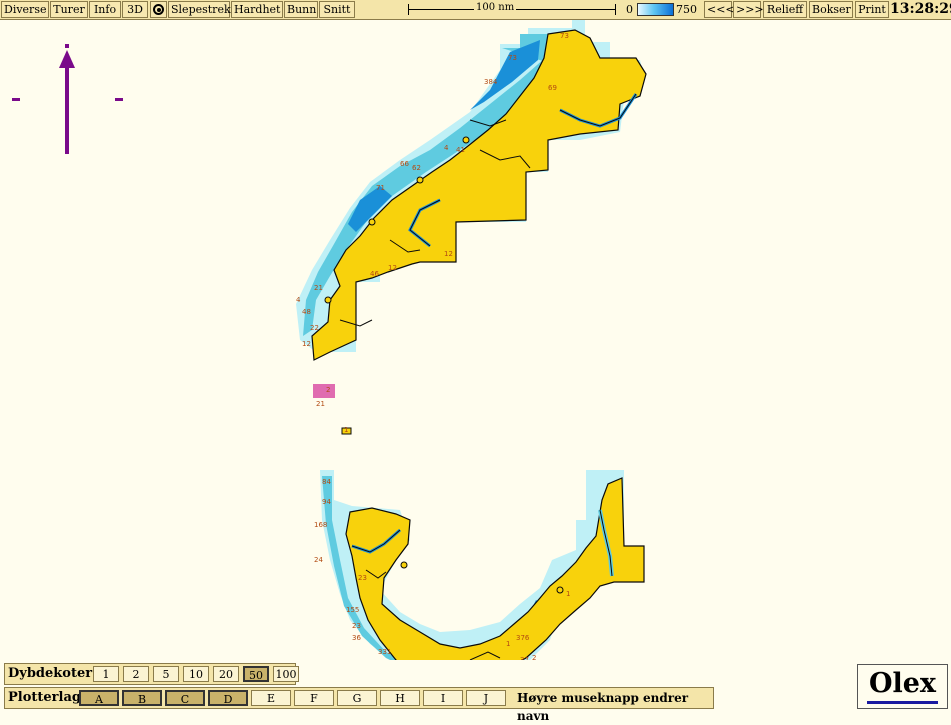 This screenshot has height=725, width=951. What do you see at coordinates (25, 9) in the screenshot?
I see `diverse-button: Diverse` at bounding box center [25, 9].